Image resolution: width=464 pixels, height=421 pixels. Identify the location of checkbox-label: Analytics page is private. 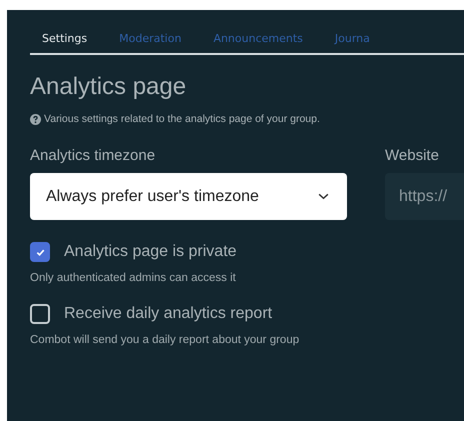
(150, 252).